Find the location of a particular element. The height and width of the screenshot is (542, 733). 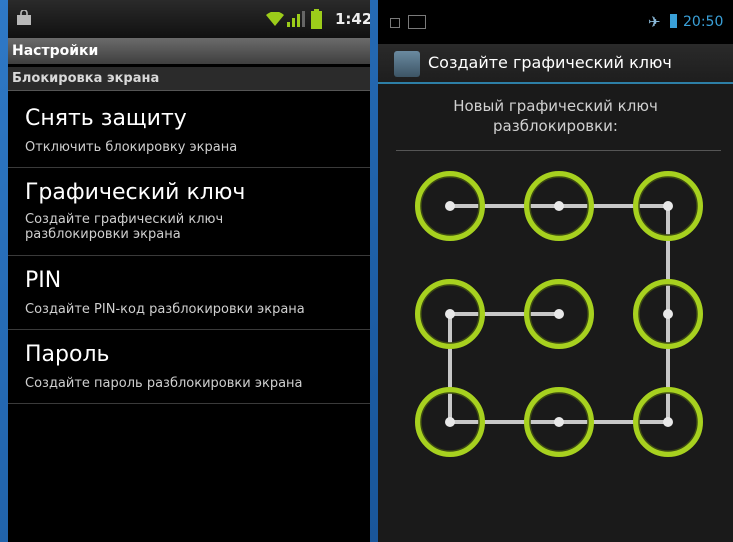

status-bar: 1:42 is located at coordinates (189, 19).